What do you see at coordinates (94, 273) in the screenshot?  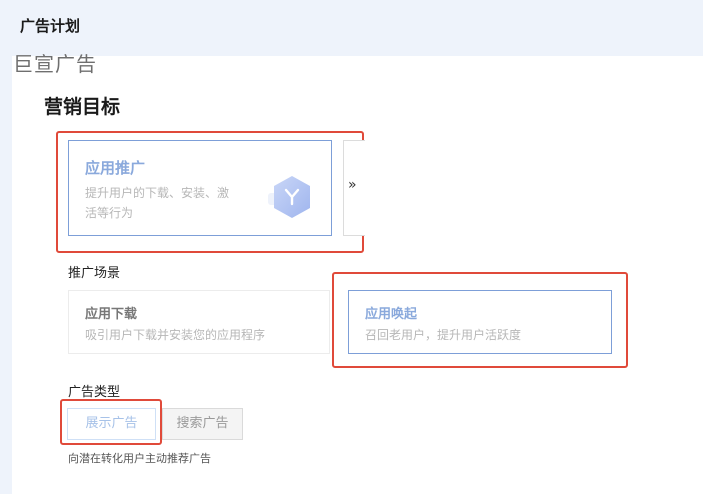 I see `scene-label: 推广场景` at bounding box center [94, 273].